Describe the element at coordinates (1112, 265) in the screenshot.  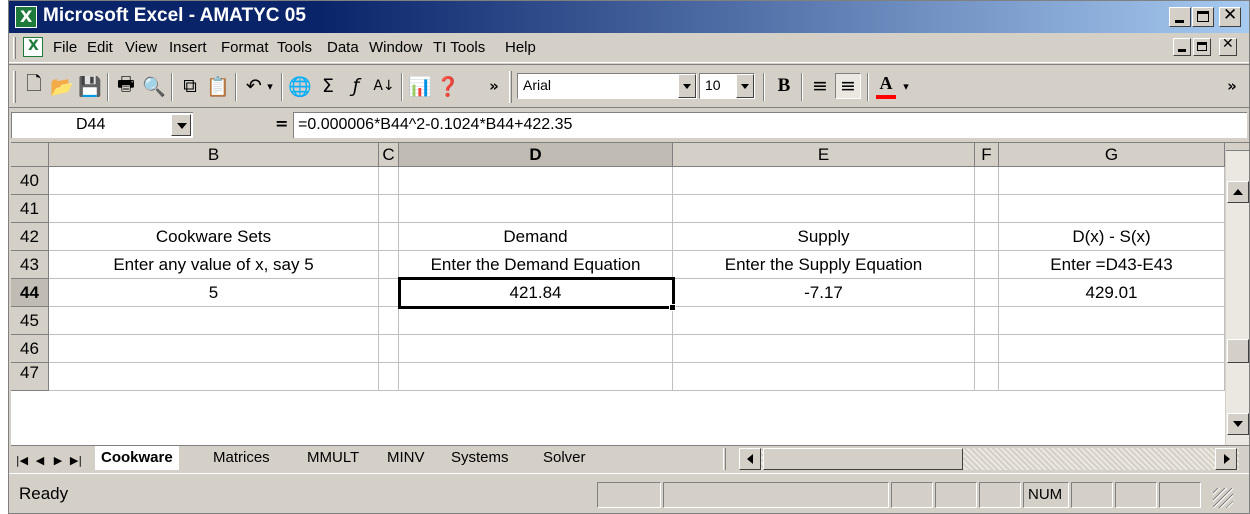
I see `cell-g43: Enter =D43-E43` at that location.